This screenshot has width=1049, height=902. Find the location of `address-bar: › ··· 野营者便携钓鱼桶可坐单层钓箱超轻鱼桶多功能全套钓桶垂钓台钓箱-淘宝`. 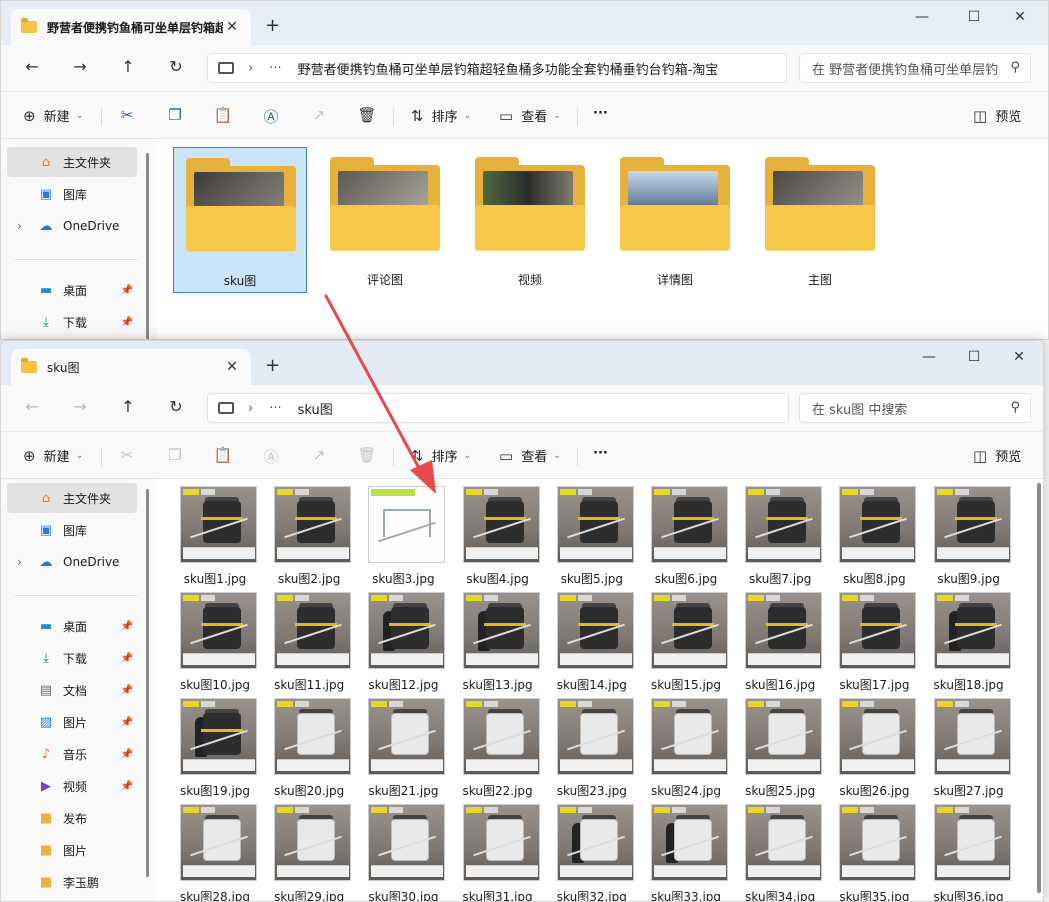

address-bar: › ··· 野营者便携钓鱼桶可坐单层钓箱超轻鱼桶多功能全套钓桶垂钓台钓箱-淘宝 is located at coordinates (497, 68).